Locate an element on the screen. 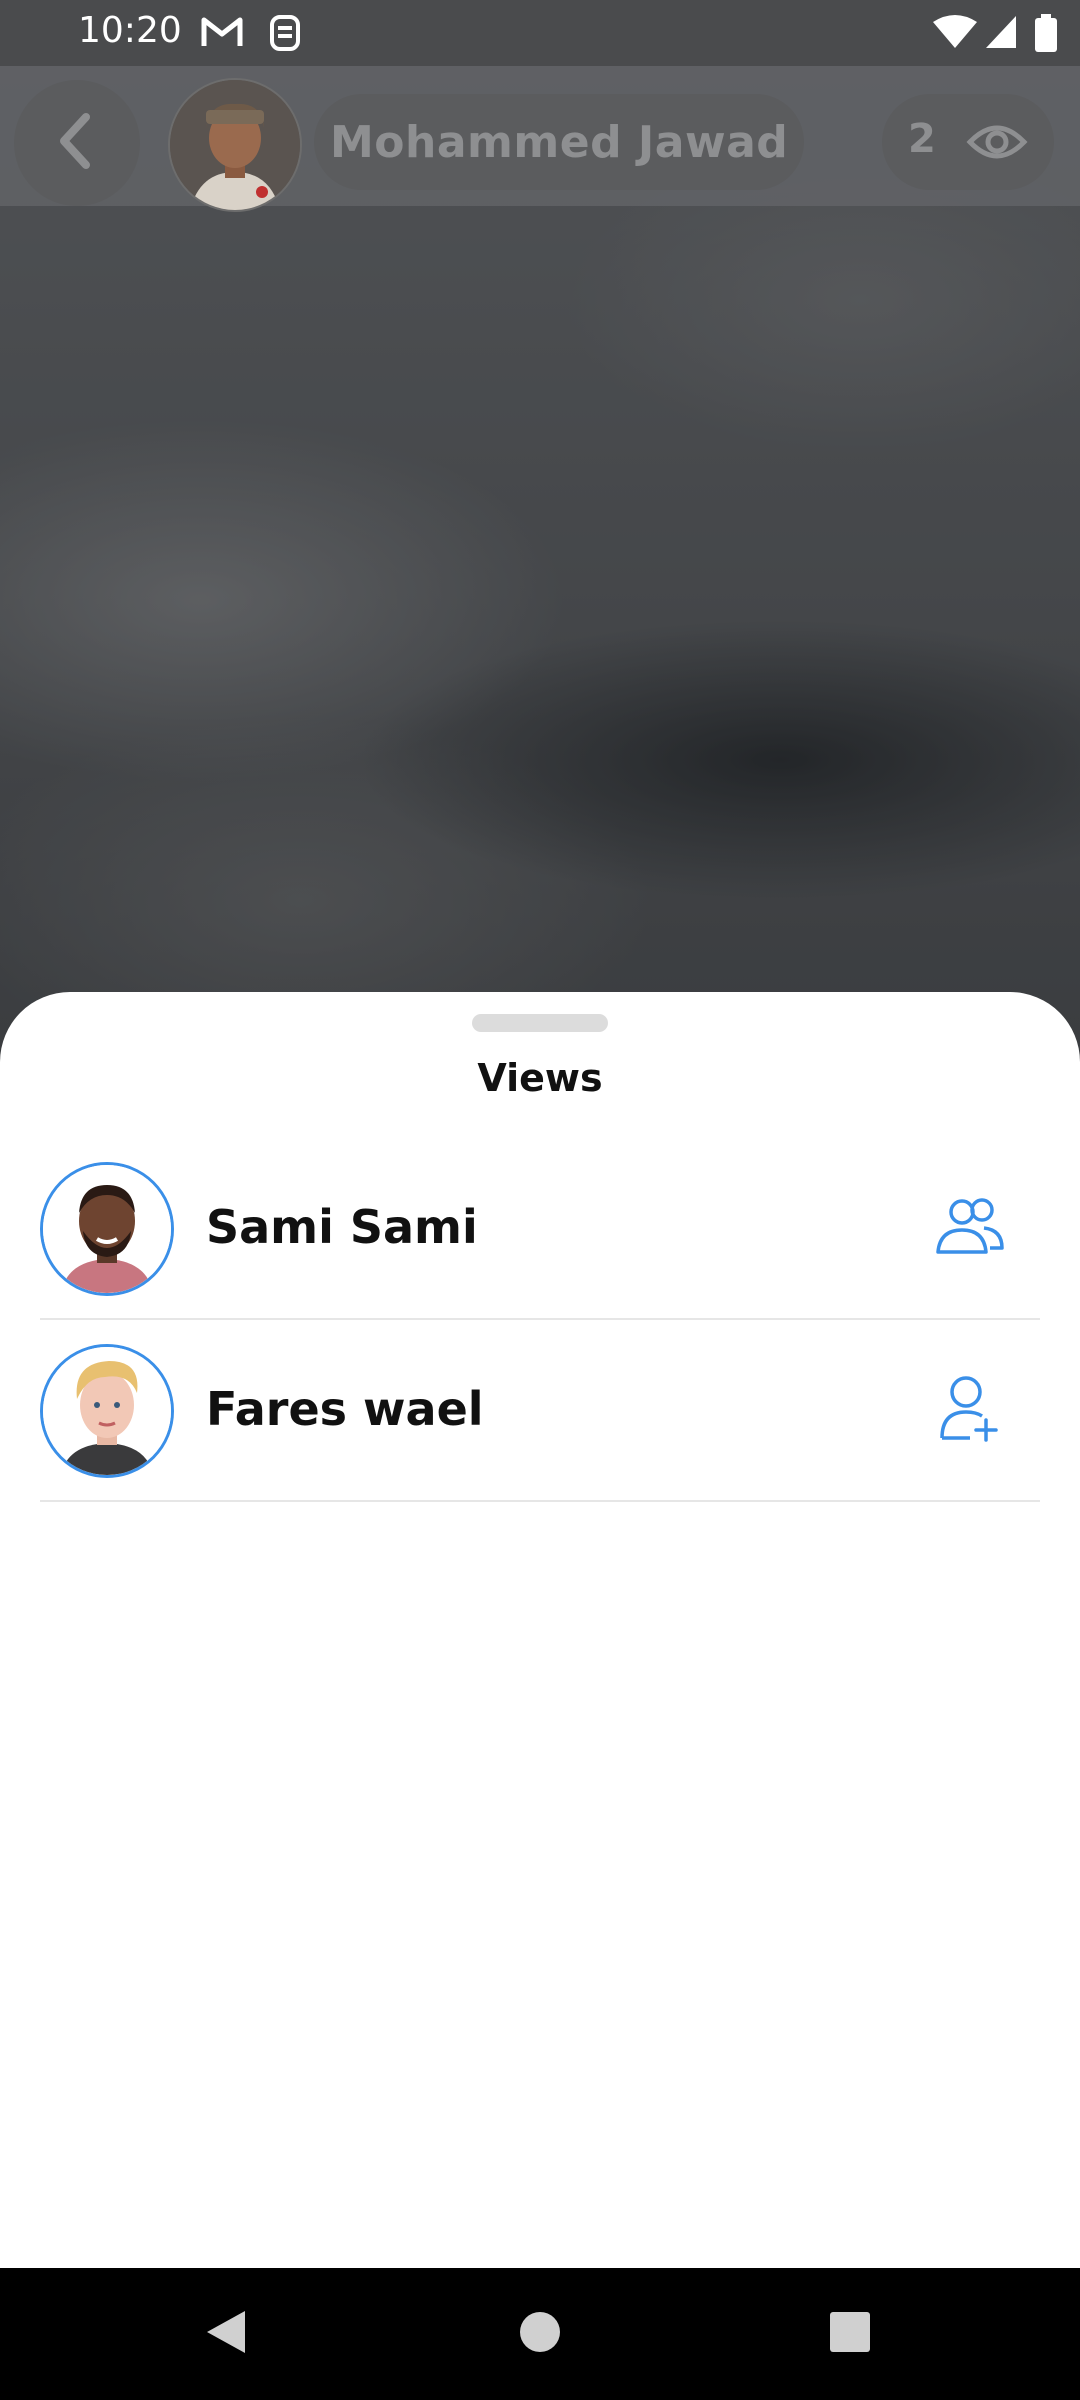 The image size is (1080, 2400). nav-back-icon is located at coordinates (226, 2334).